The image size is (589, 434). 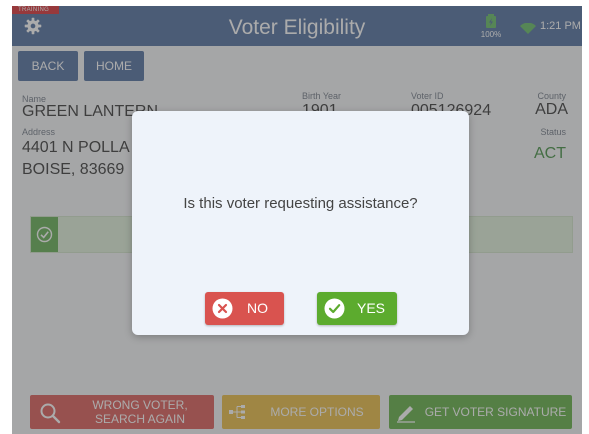 I want to click on close-circle-icon, so click(x=222, y=314).